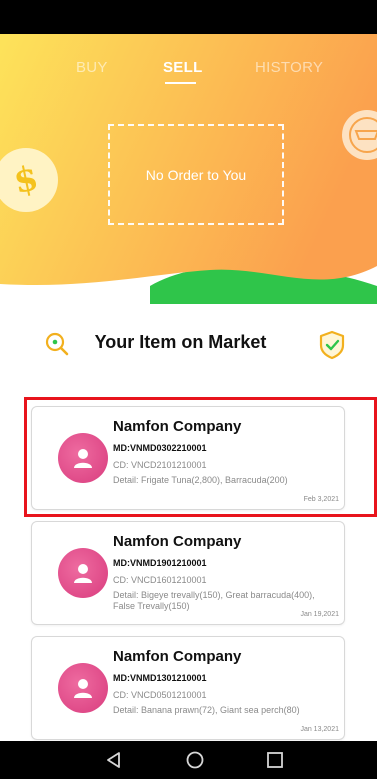 The image size is (377, 779). What do you see at coordinates (92, 67) in the screenshot?
I see `tab-buy: BUY` at bounding box center [92, 67].